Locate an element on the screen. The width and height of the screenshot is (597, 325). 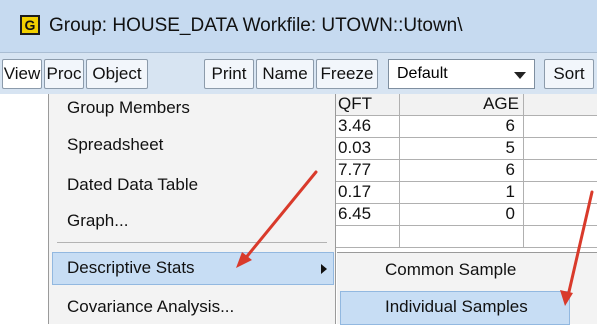
annotation-arrow-descriptive-stats is located at coordinates (280, 216).